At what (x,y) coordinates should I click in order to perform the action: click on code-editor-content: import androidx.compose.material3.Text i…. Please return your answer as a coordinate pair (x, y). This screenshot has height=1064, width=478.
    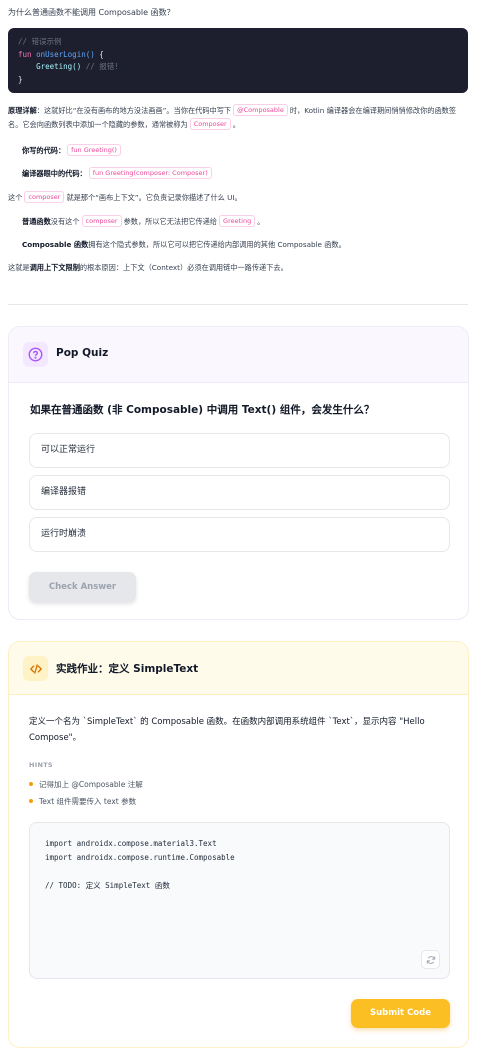
    Looking at the image, I should click on (140, 864).